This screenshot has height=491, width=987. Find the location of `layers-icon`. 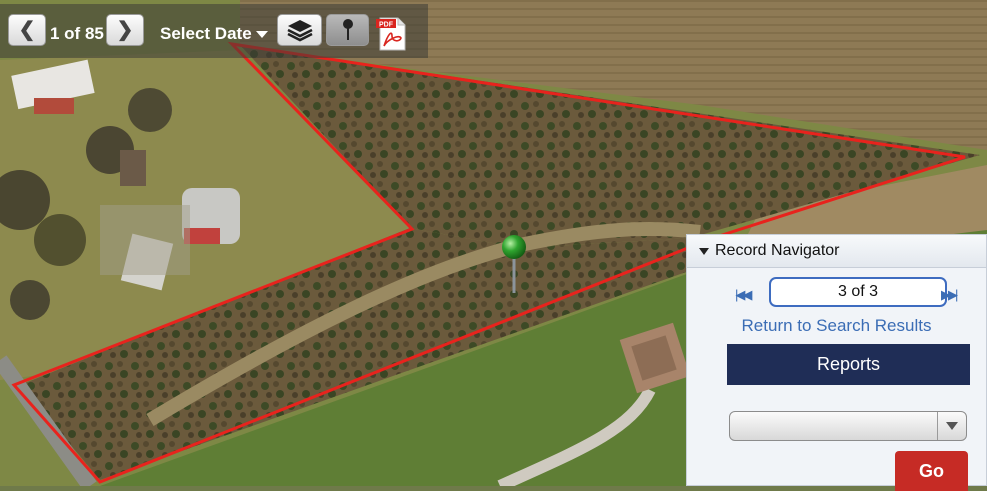

layers-icon is located at coordinates (299, 31).